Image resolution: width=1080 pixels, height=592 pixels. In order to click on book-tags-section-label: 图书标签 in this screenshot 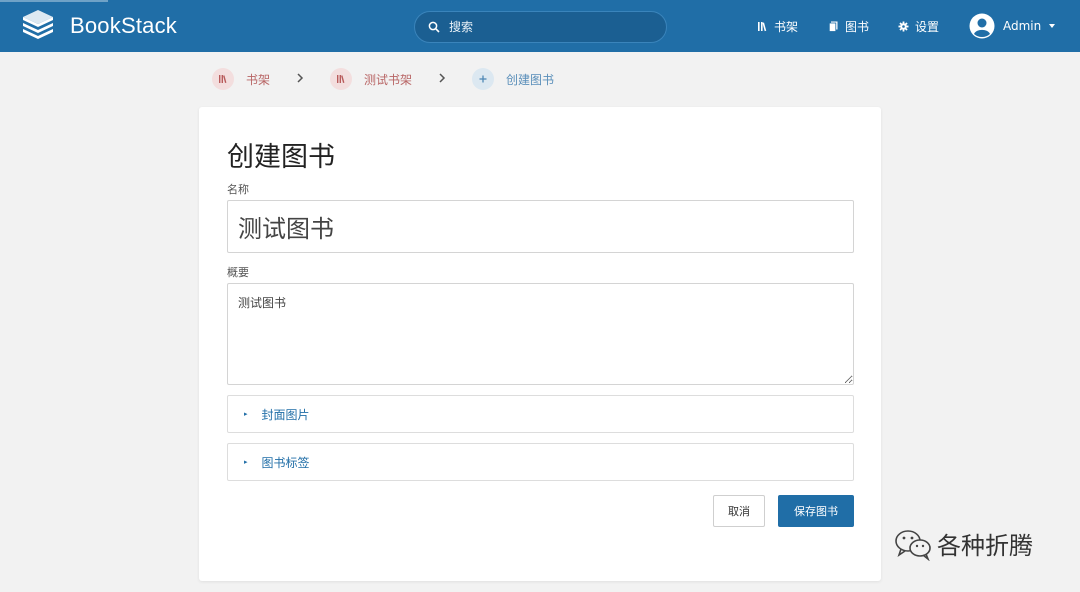, I will do `click(285, 462)`.